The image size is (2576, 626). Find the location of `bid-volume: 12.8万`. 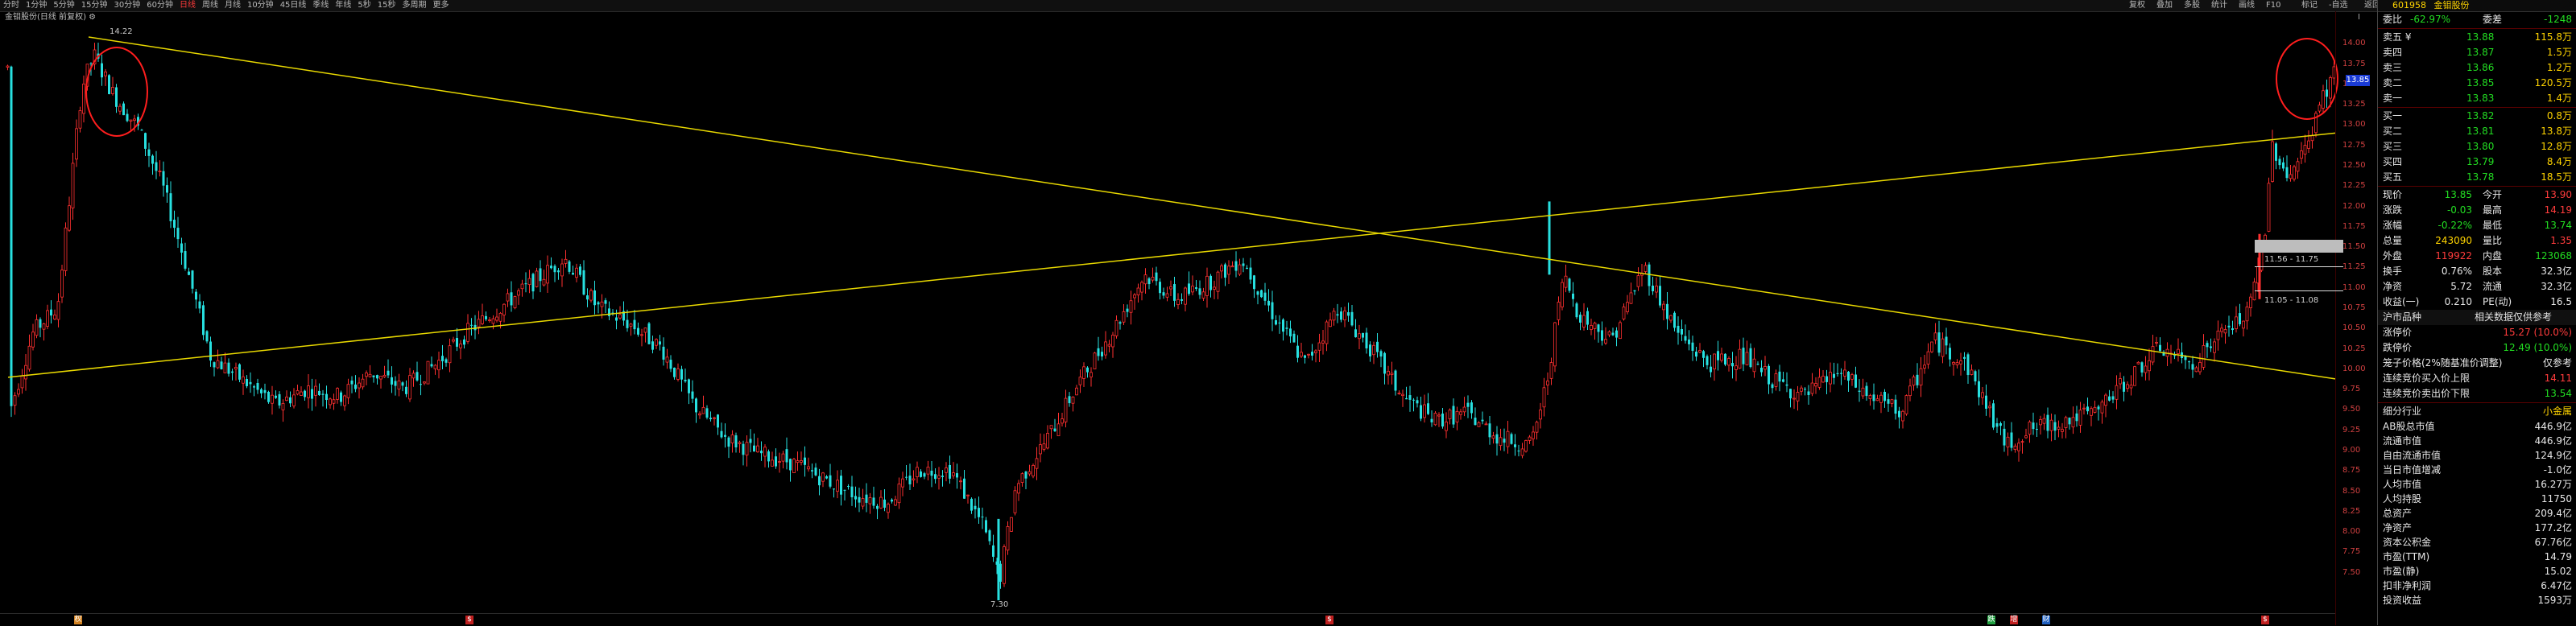

bid-volume: 12.8万 is located at coordinates (2557, 146).